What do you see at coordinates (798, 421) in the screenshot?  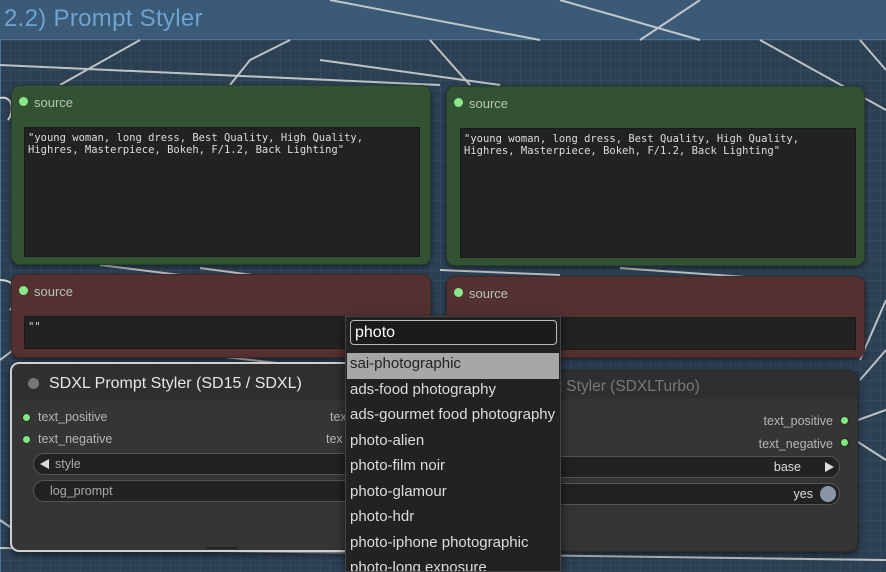 I see `output-label-text-positive: text_positive` at bounding box center [798, 421].